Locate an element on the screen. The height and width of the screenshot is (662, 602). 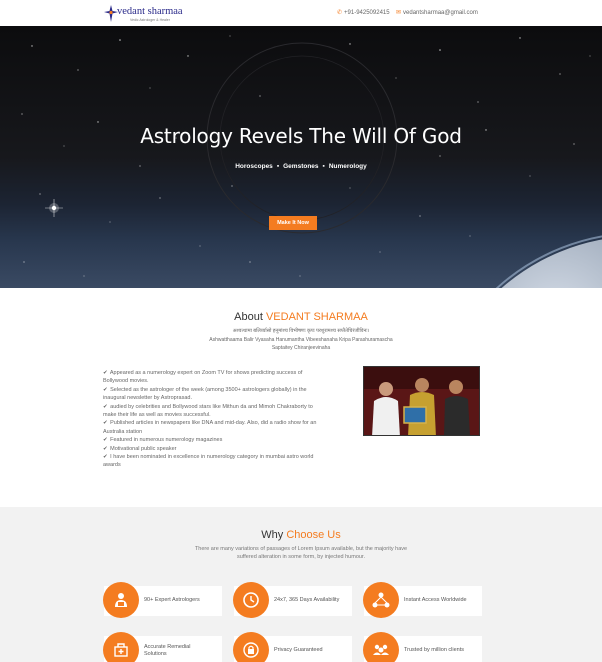
about-title-prefix: About is located at coordinates (248, 317).